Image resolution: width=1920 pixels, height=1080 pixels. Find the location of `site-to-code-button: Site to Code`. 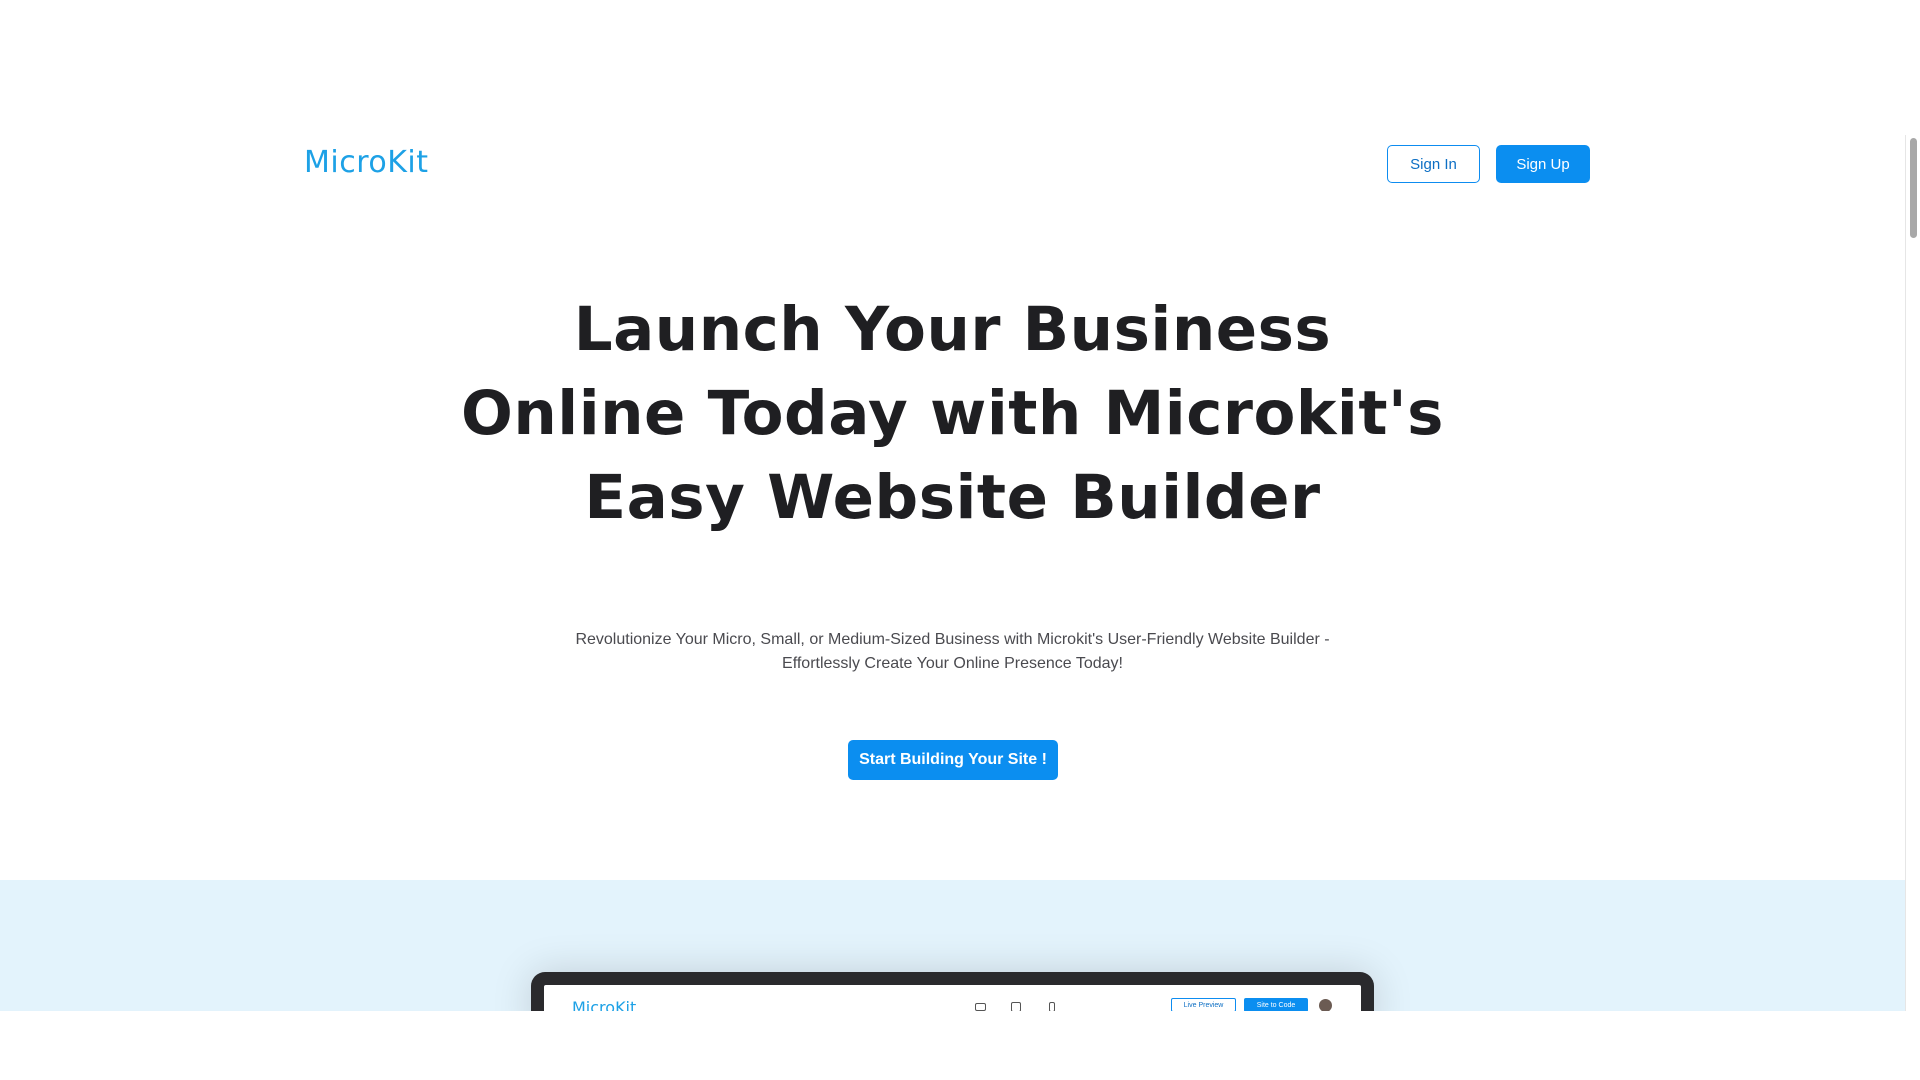

site-to-code-button: Site to Code is located at coordinates (1276, 1004).